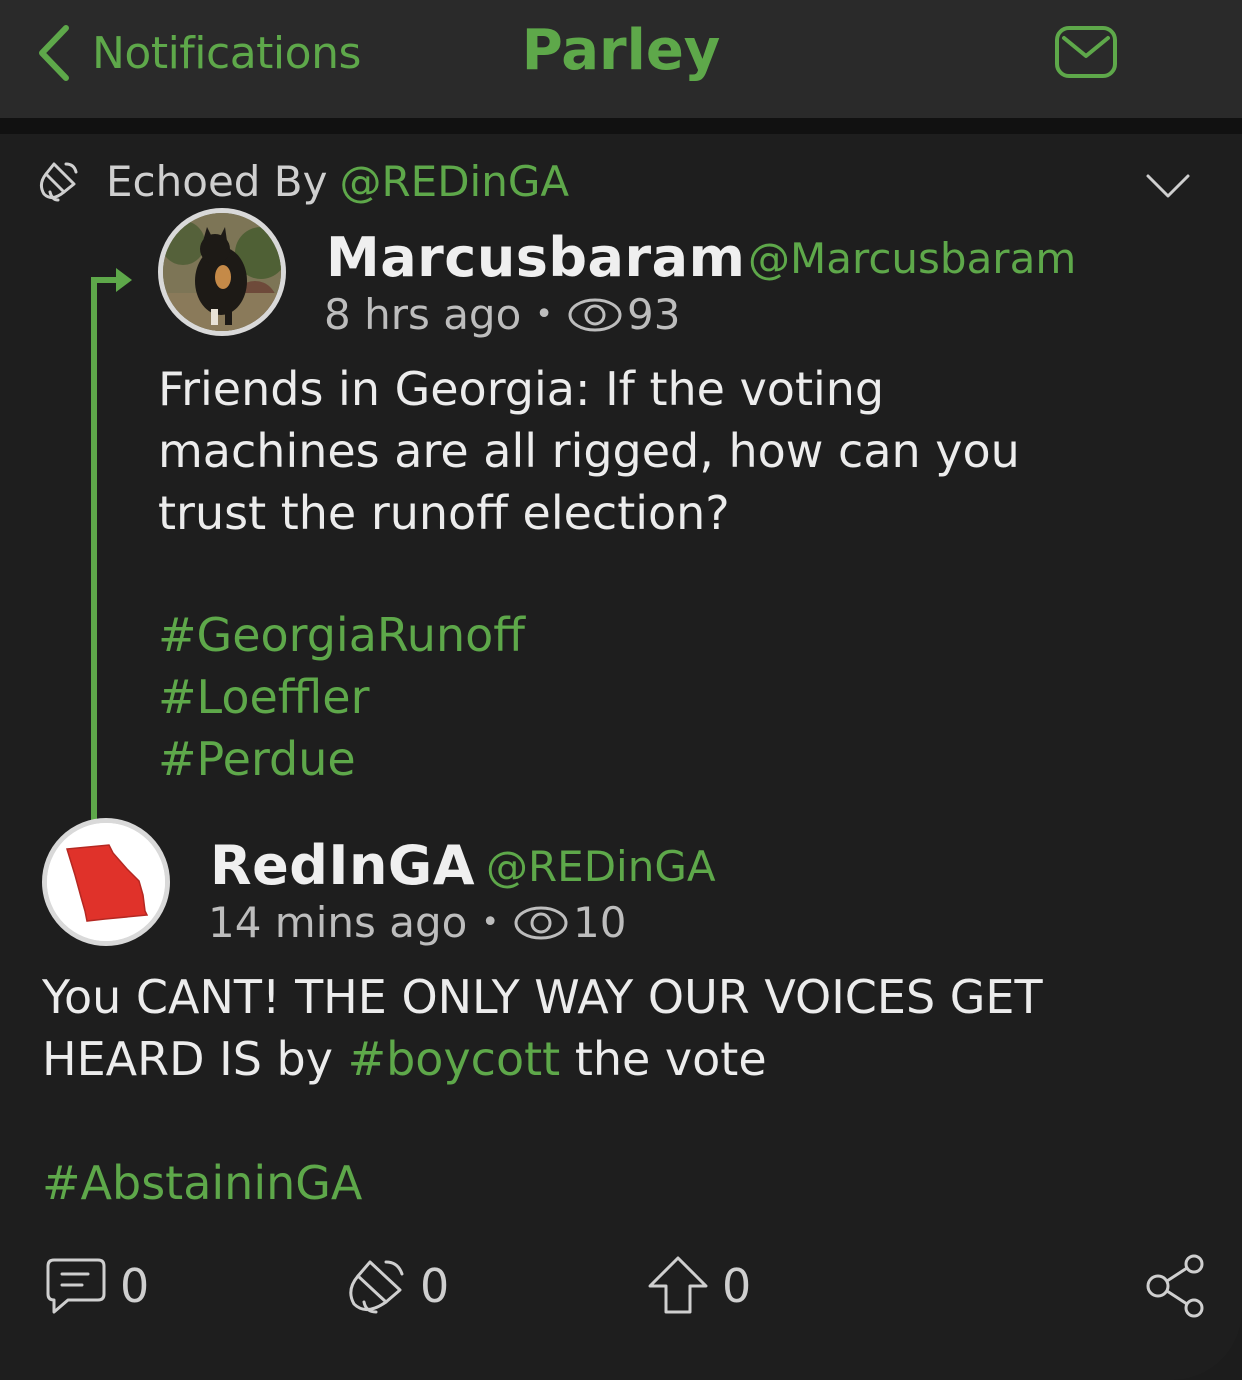 The width and height of the screenshot is (1242, 1380). Describe the element at coordinates (670, 1059) in the screenshot. I see `reply-line2-suffix: the vote` at that location.